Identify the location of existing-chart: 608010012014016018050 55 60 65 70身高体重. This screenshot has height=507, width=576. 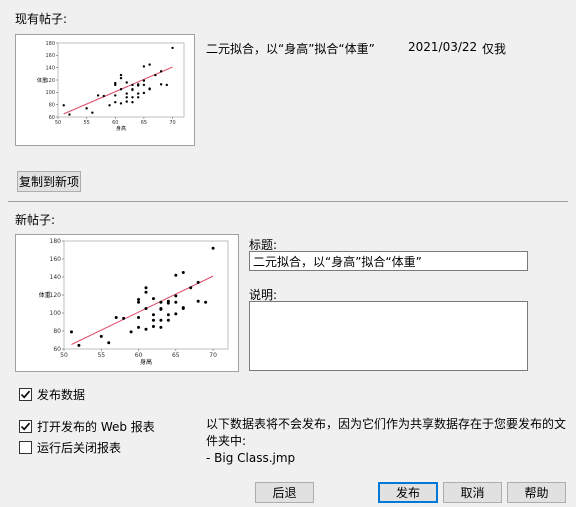
(111, 86).